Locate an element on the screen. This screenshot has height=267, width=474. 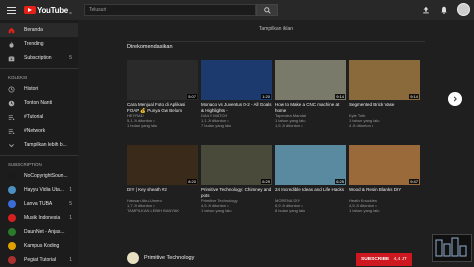
video-duration: 8:20 is located at coordinates (192, 181).